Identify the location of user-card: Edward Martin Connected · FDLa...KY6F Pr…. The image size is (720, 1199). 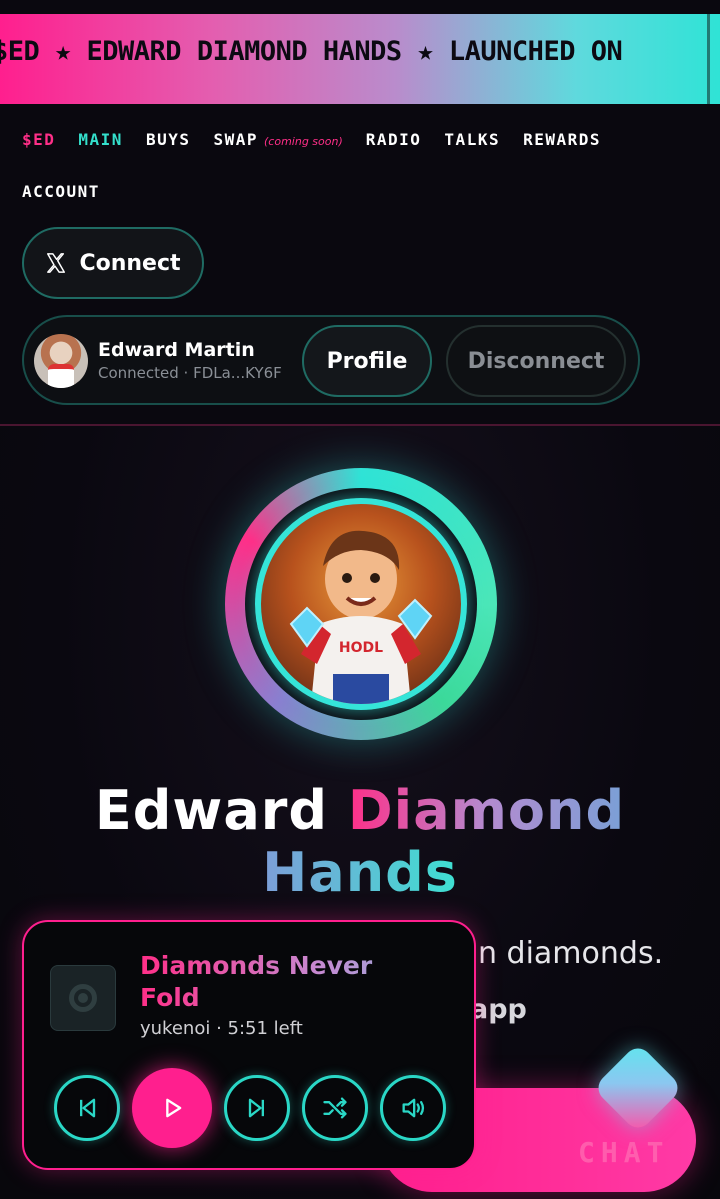
(331, 360).